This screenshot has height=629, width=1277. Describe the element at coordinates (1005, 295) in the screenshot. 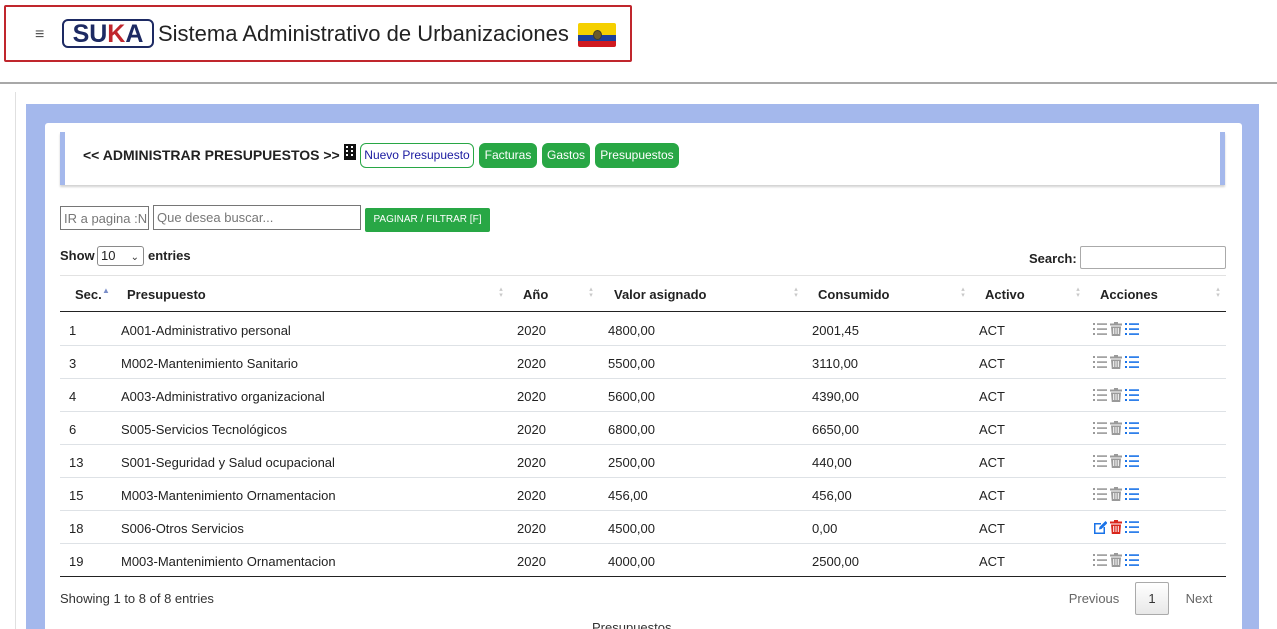

I see `column-header-activo: Activo` at that location.